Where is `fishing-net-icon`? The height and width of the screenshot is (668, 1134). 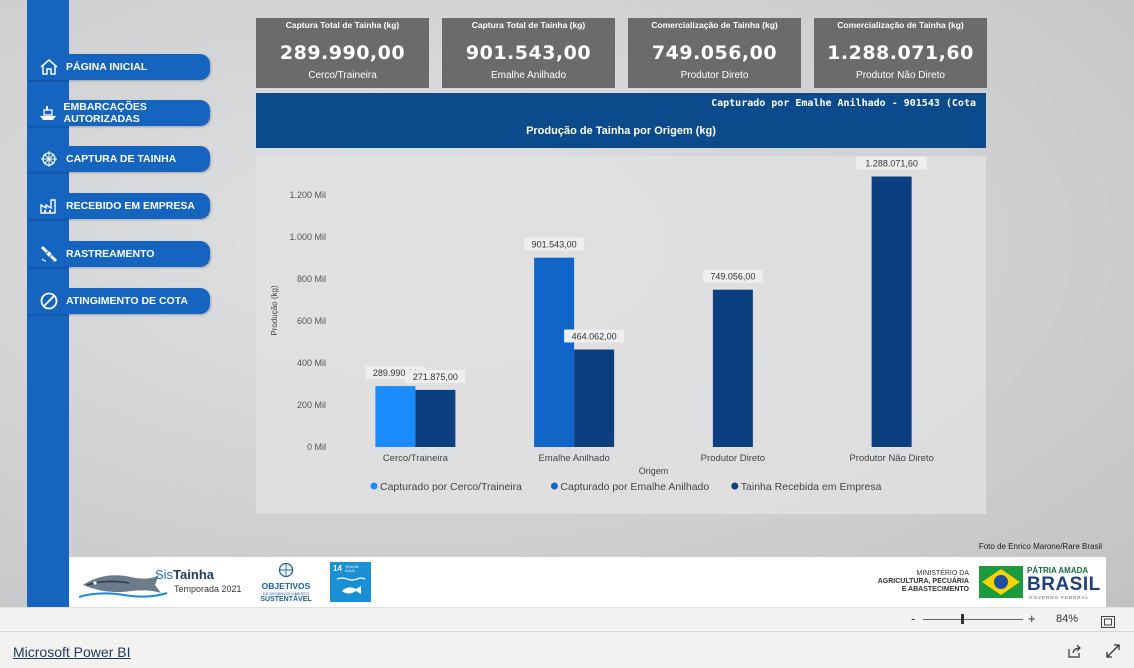 fishing-net-icon is located at coordinates (49, 159).